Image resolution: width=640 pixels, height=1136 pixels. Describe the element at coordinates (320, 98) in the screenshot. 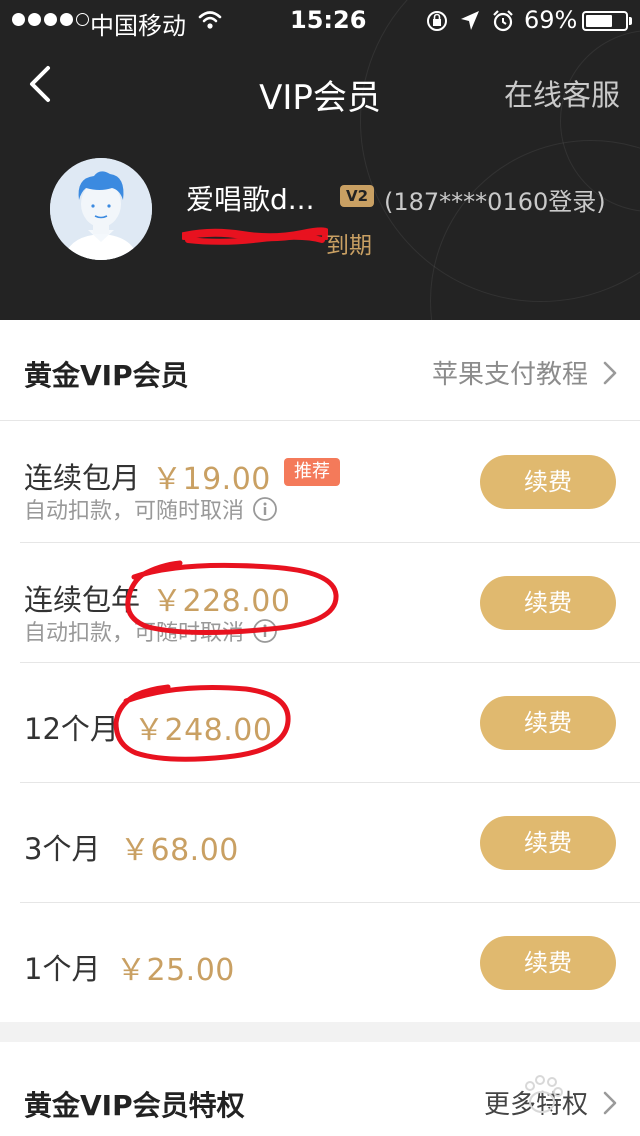

I see `page-title: VIP会员` at that location.